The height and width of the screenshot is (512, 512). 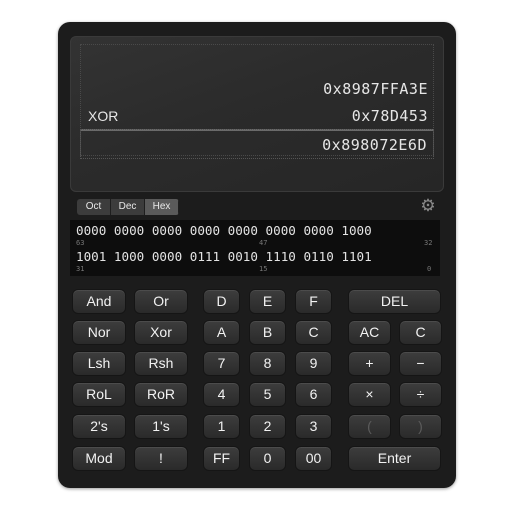 What do you see at coordinates (313, 332) in the screenshot?
I see `hex-c-button: C` at bounding box center [313, 332].